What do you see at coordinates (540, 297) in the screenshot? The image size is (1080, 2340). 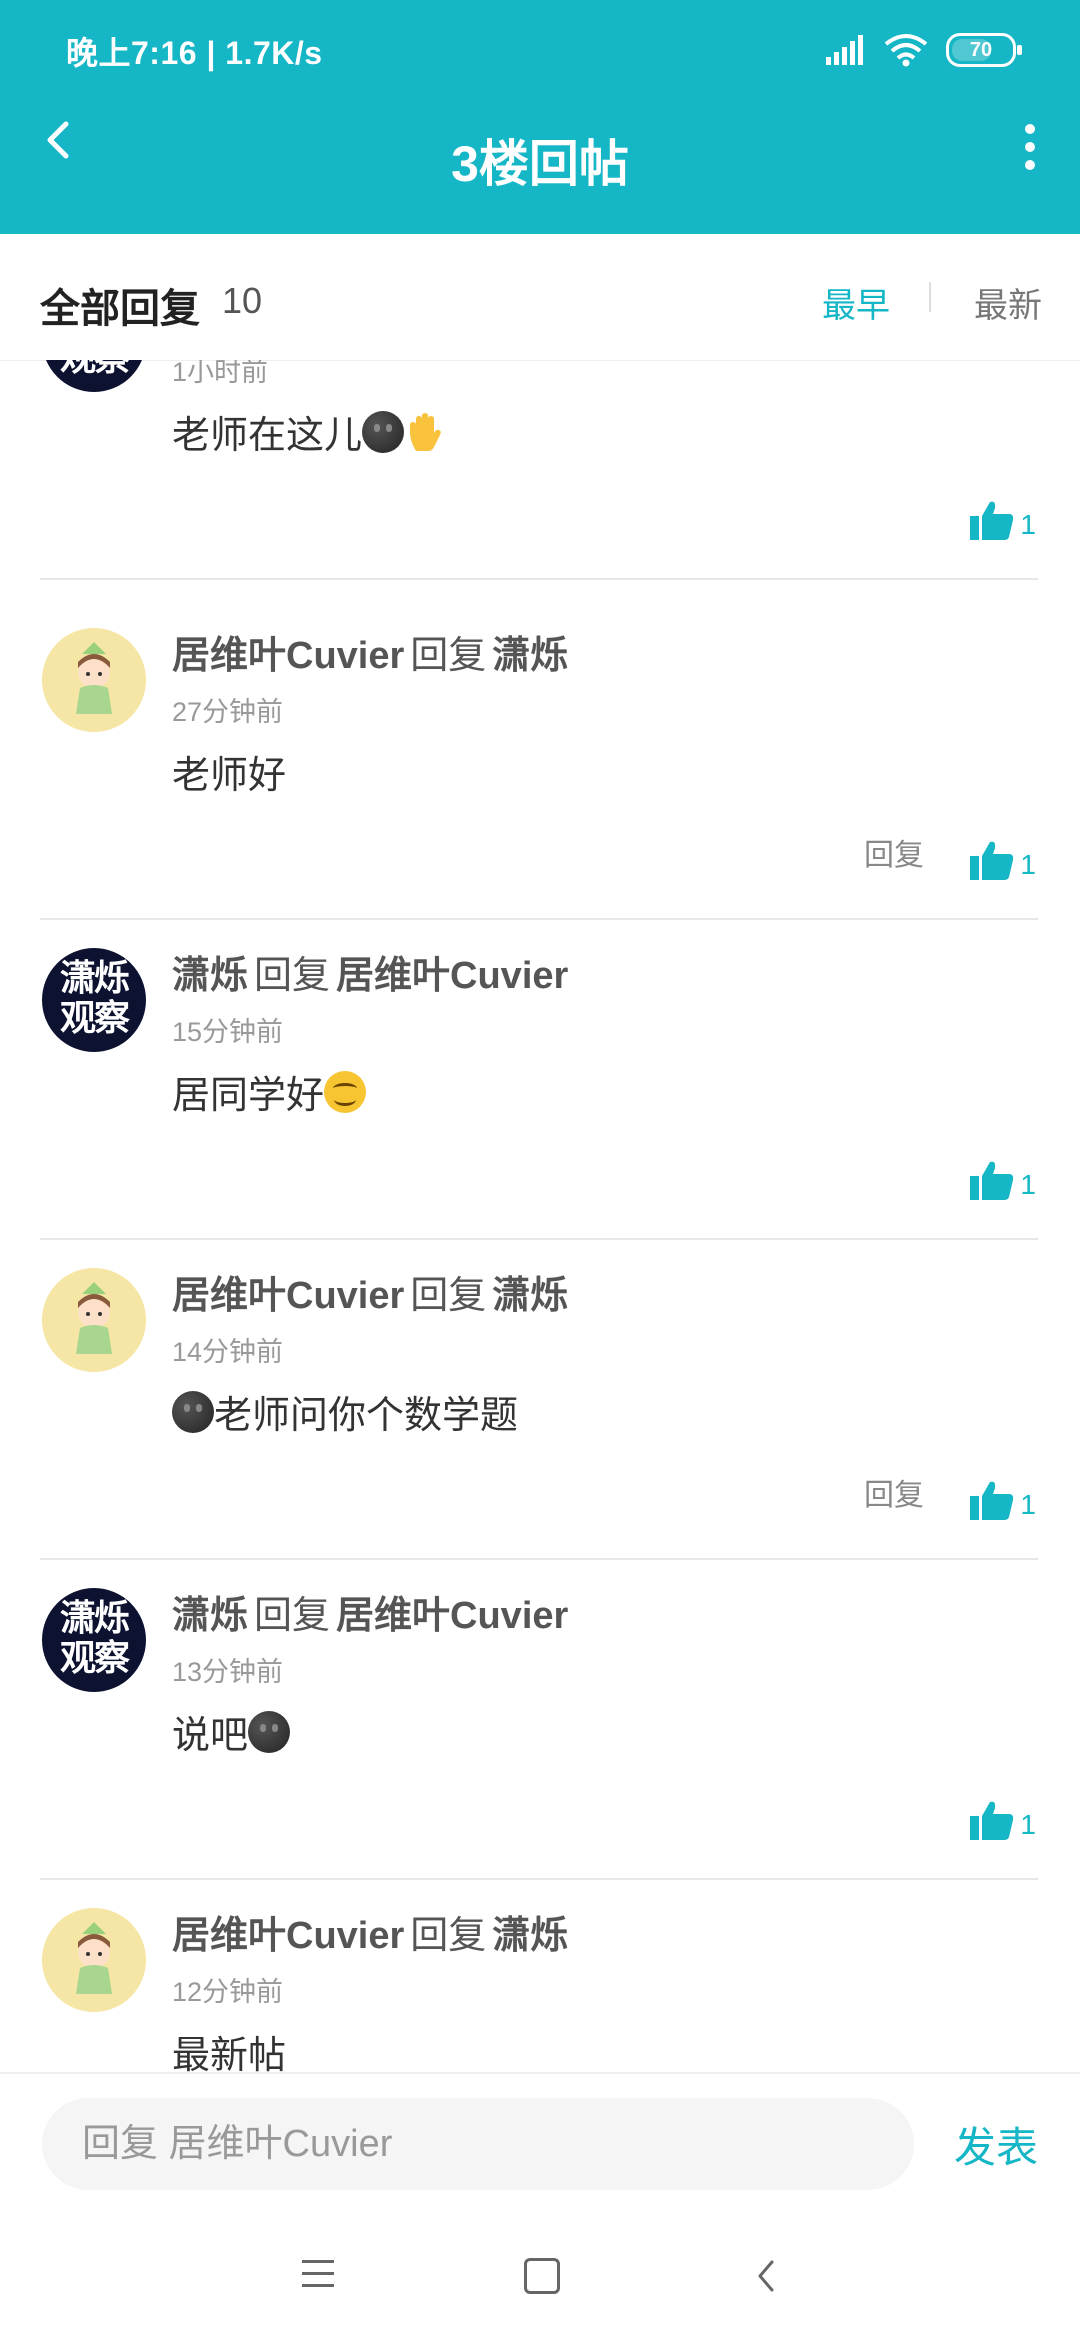 I see `replies-header: 全部回复 10 最早 最新` at bounding box center [540, 297].